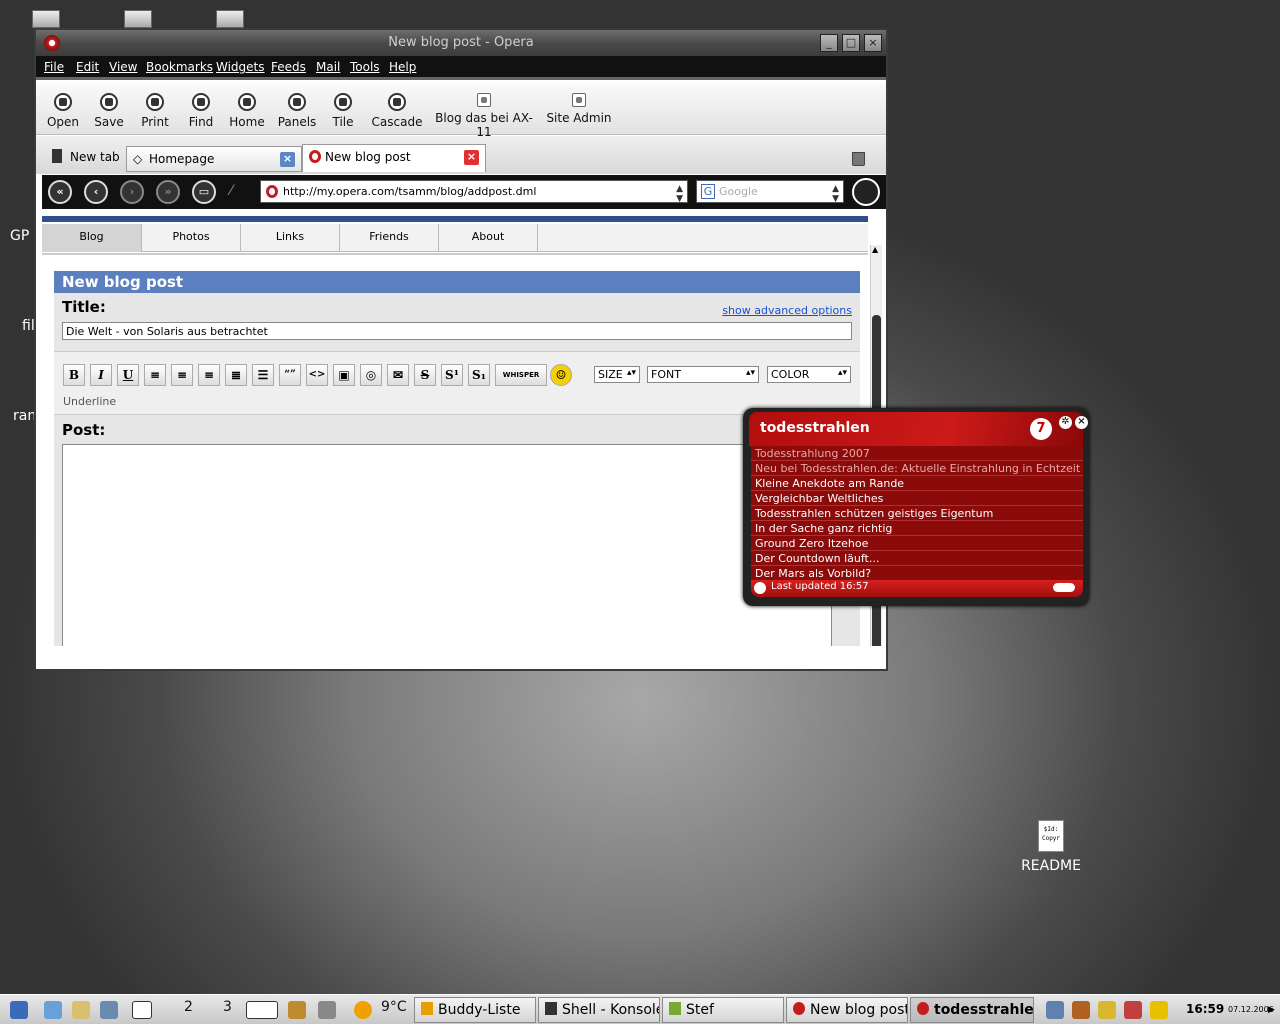 The height and width of the screenshot is (1024, 1280). I want to click on smiley-icon: ☺, so click(561, 375).